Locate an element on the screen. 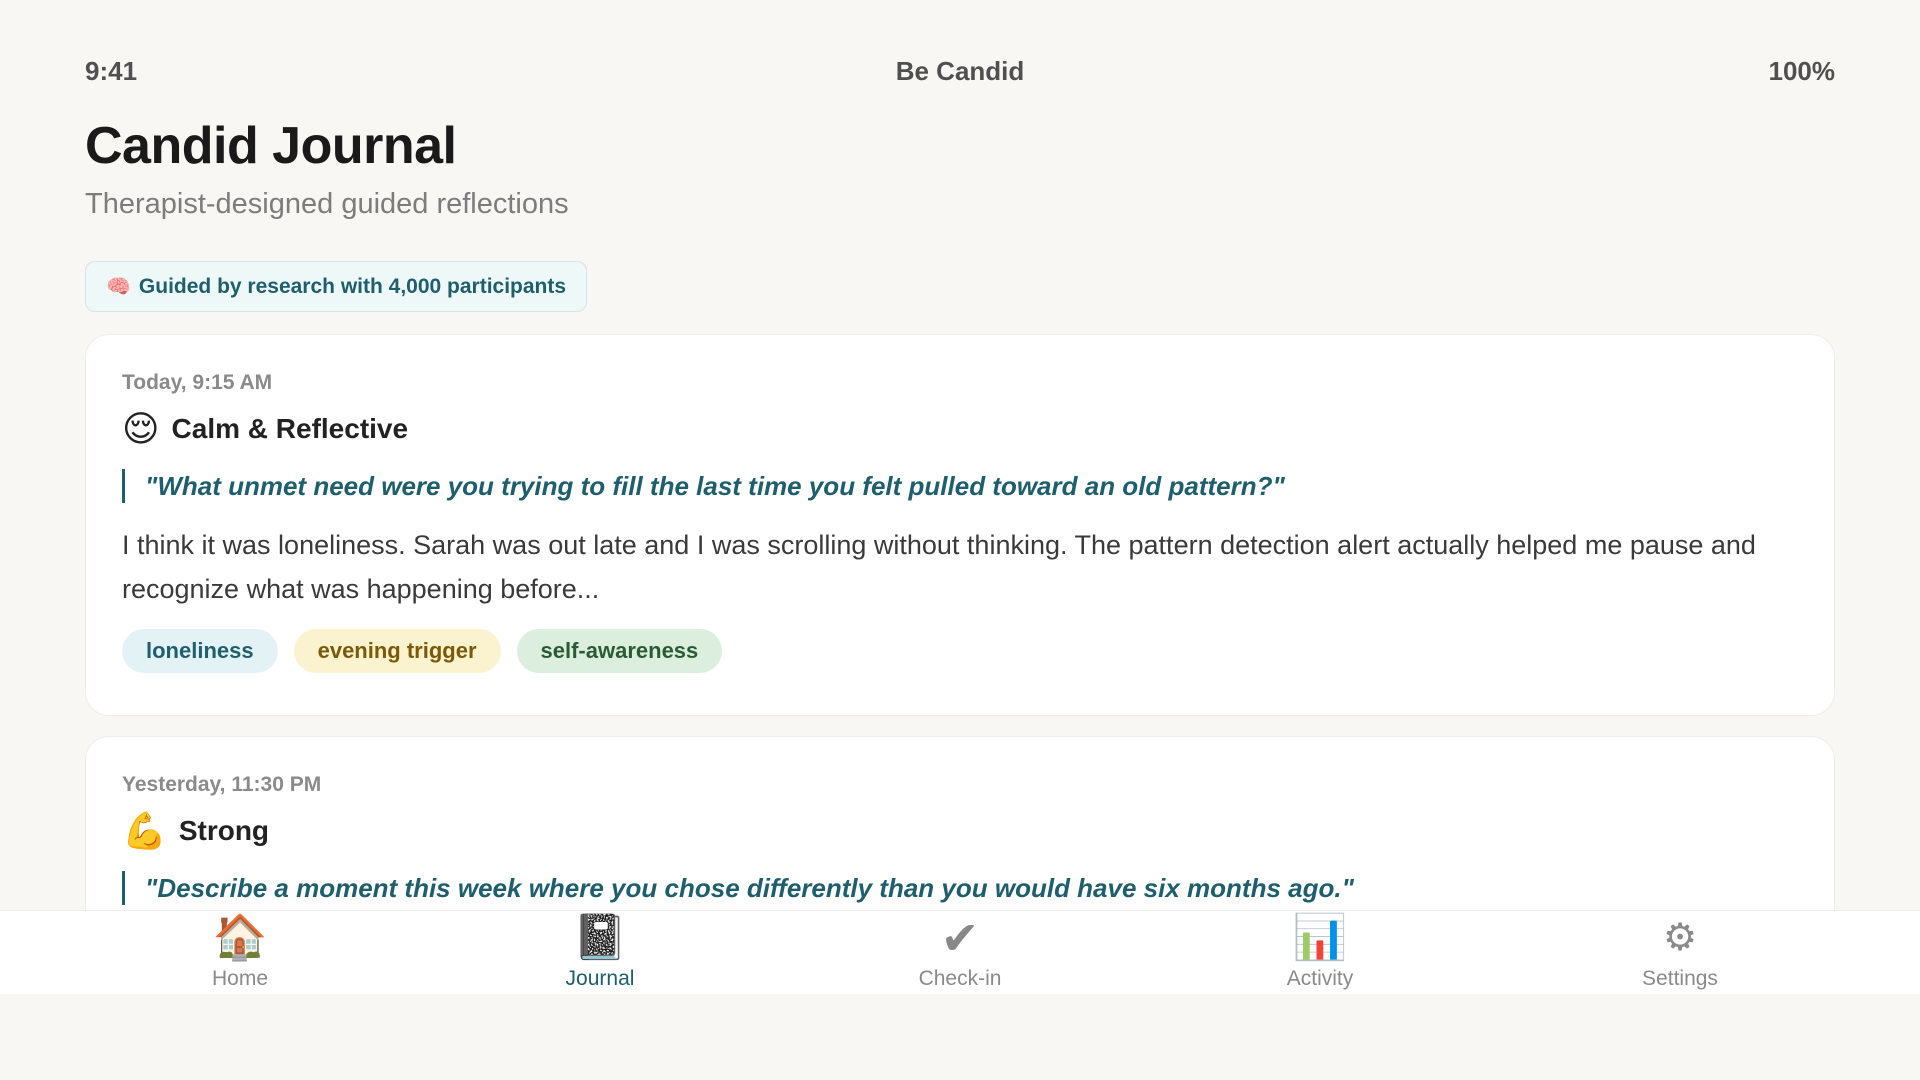 The image size is (1920, 1080). entry-mood-label: Strong is located at coordinates (224, 830).